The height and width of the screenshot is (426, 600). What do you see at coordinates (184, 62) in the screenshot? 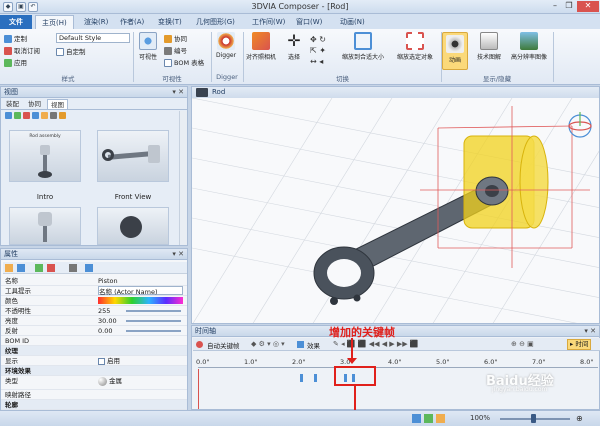
I see `bom-table-button: BOM 表格` at bounding box center [184, 62].